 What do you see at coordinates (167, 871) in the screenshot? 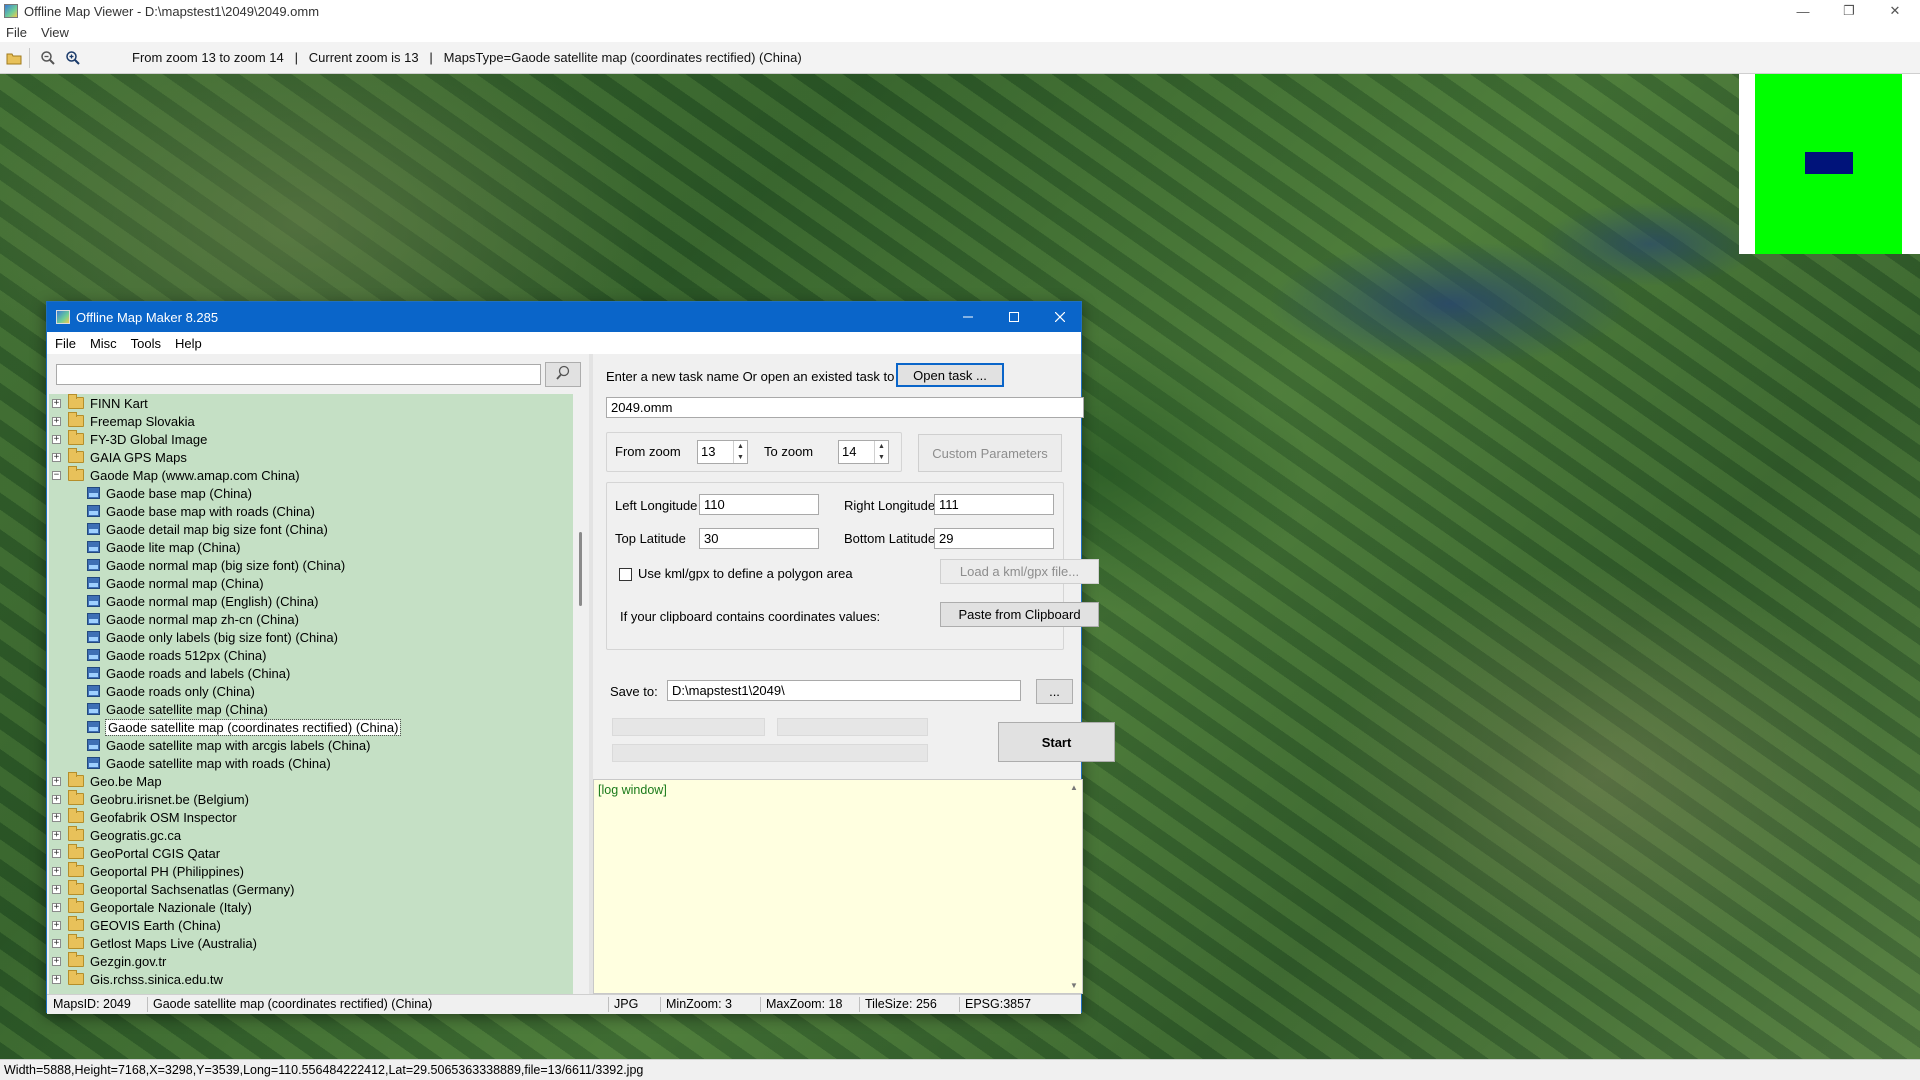
I see `tree-node-label: Geoportal PH (Philippines)` at bounding box center [167, 871].